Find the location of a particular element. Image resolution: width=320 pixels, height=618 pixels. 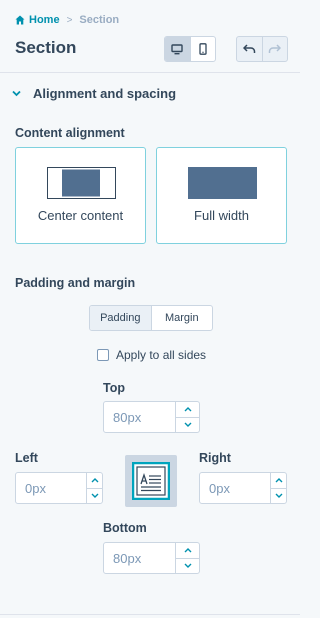

bottom-label: Bottom is located at coordinates (125, 528).